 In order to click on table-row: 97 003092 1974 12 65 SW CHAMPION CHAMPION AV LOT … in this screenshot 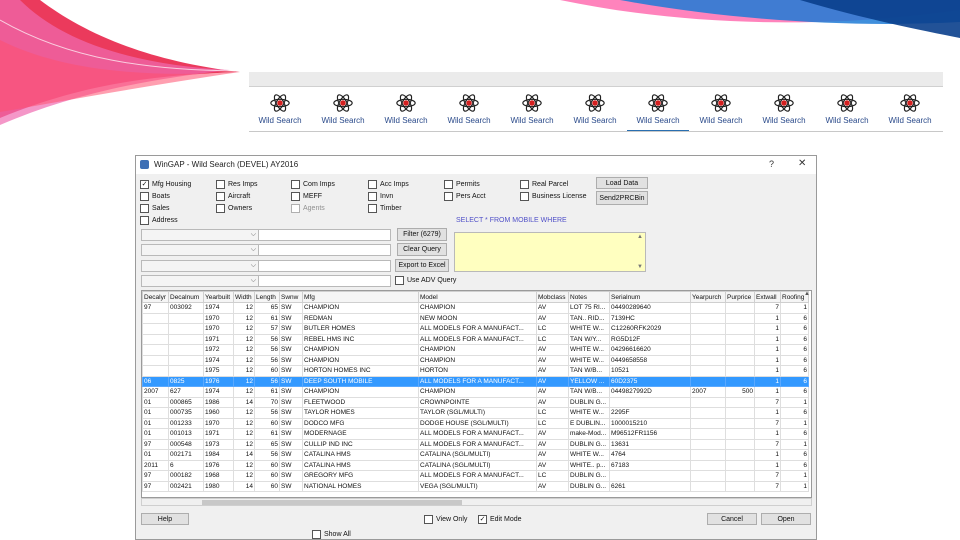, I will do `click(475, 308)`.